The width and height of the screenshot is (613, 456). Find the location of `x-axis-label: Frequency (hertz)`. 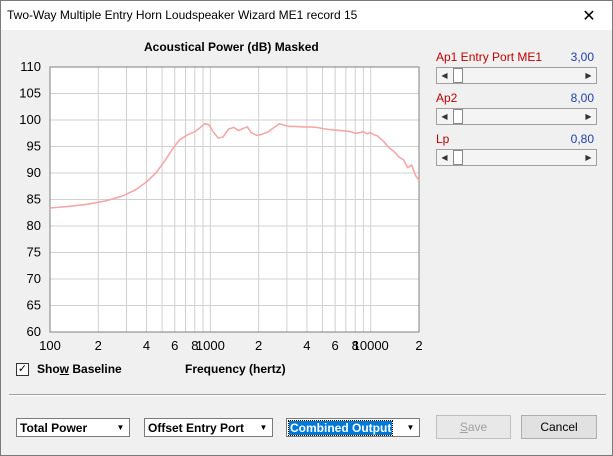

x-axis-label: Frequency (hertz) is located at coordinates (235, 369).